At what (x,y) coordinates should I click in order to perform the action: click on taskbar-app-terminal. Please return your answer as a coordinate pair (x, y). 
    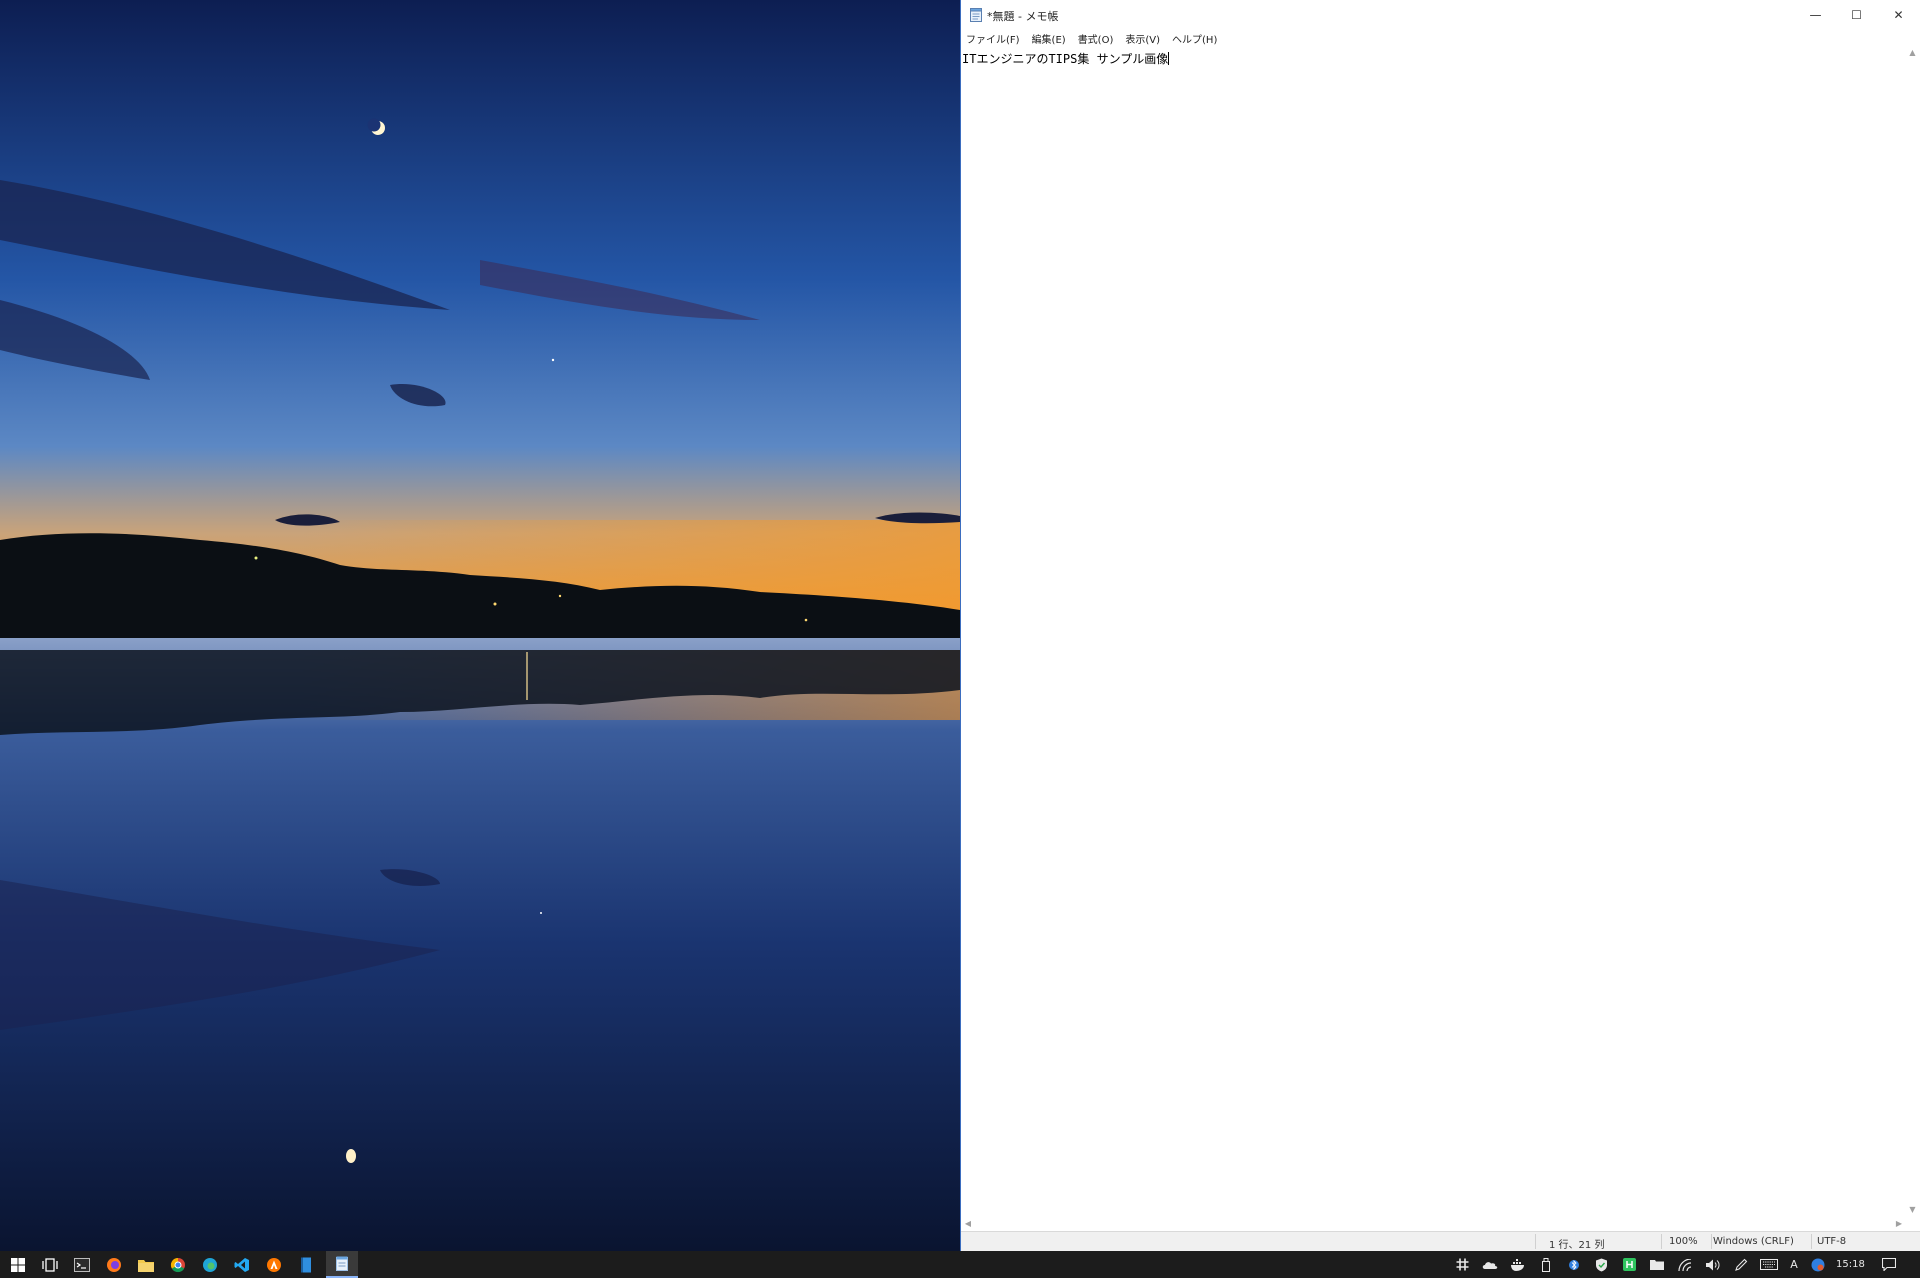
    Looking at the image, I should click on (82, 1264).